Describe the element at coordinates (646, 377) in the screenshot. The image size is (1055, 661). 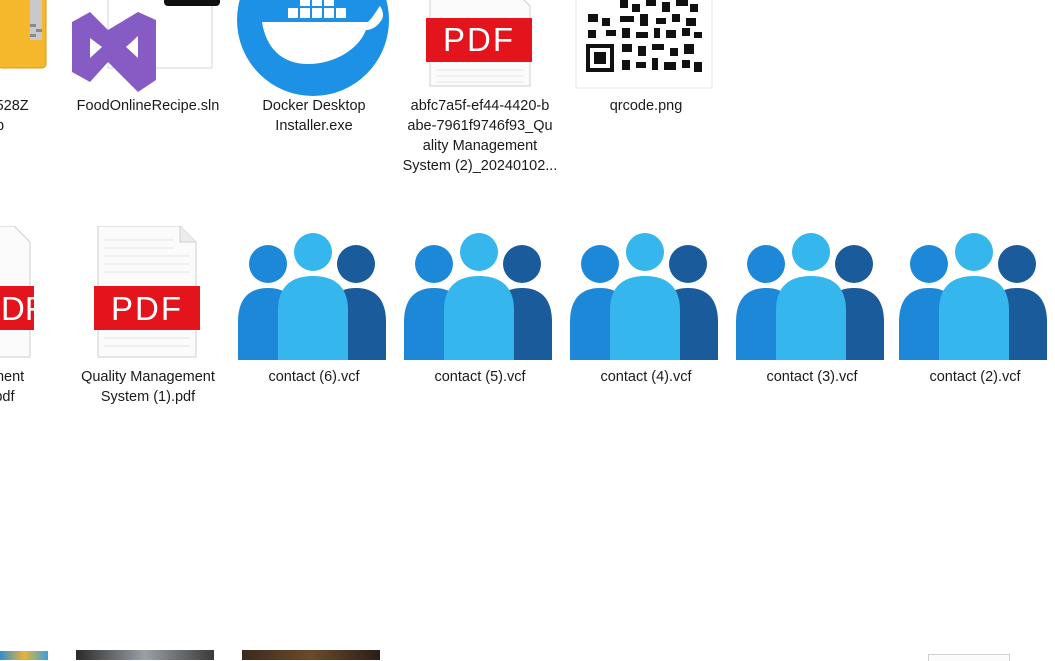
I see `file-label: contact (4).vcf` at that location.